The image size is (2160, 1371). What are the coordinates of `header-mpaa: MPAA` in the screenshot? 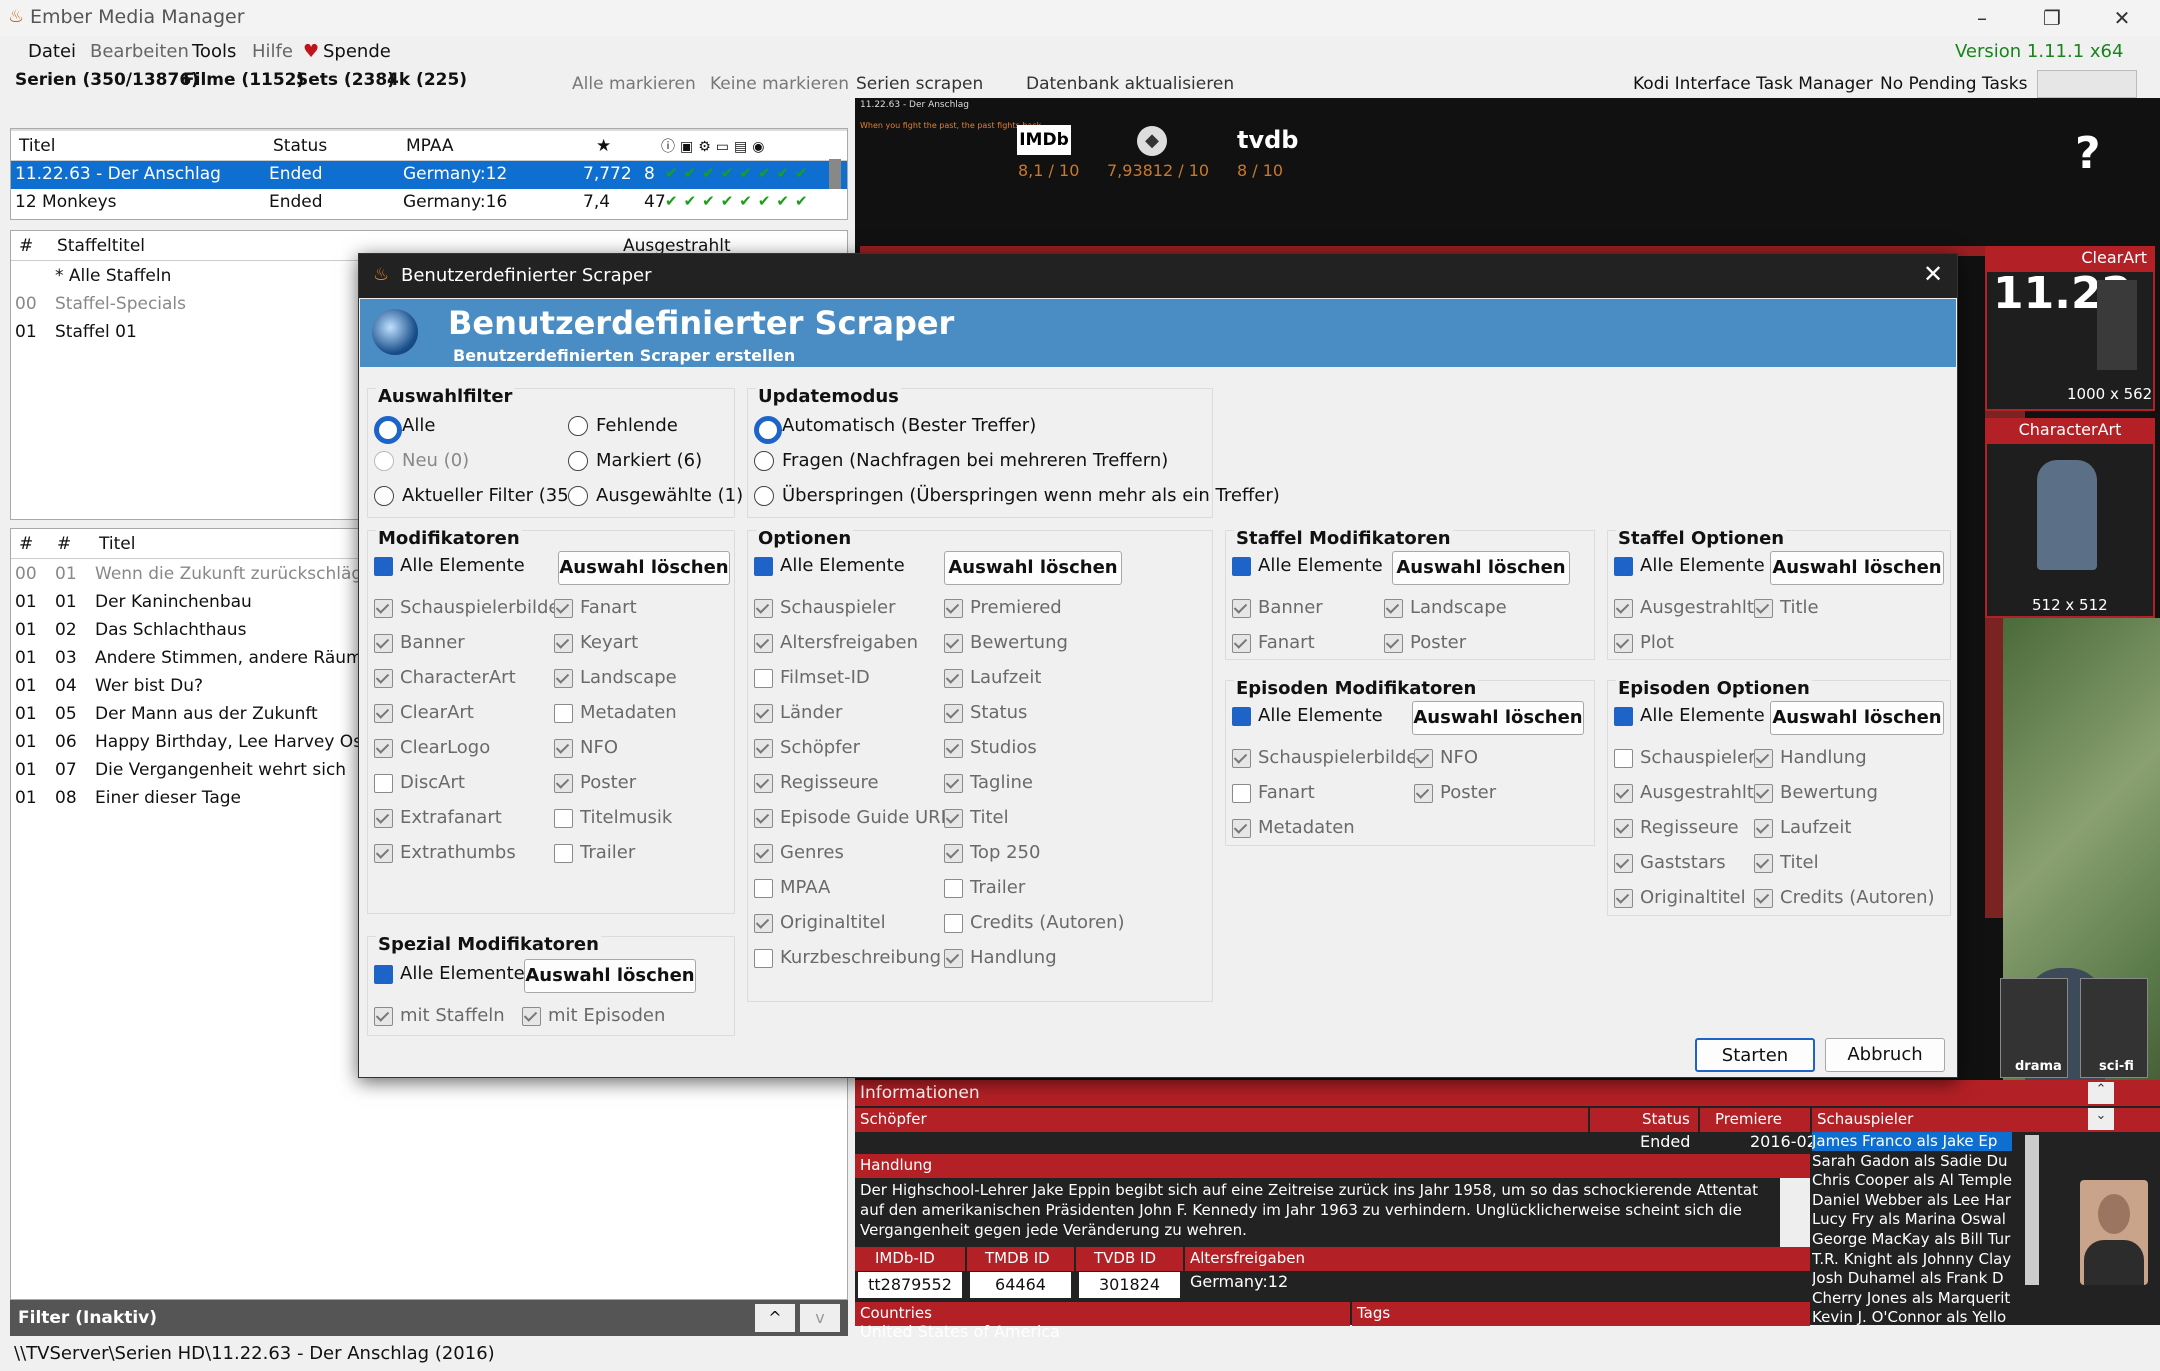 It's located at (430, 146).